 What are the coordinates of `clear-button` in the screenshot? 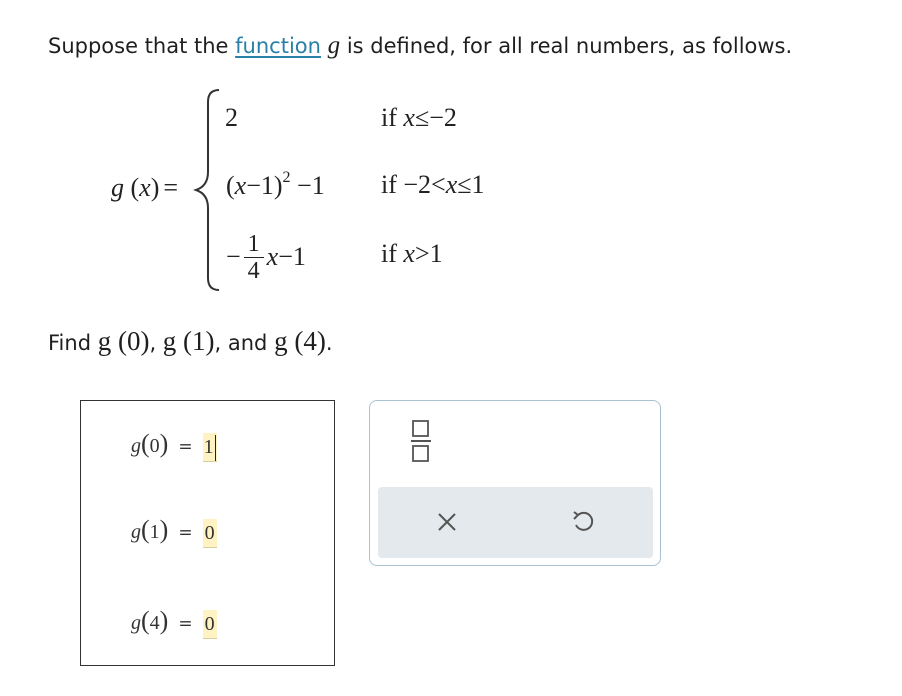 It's located at (447, 524).